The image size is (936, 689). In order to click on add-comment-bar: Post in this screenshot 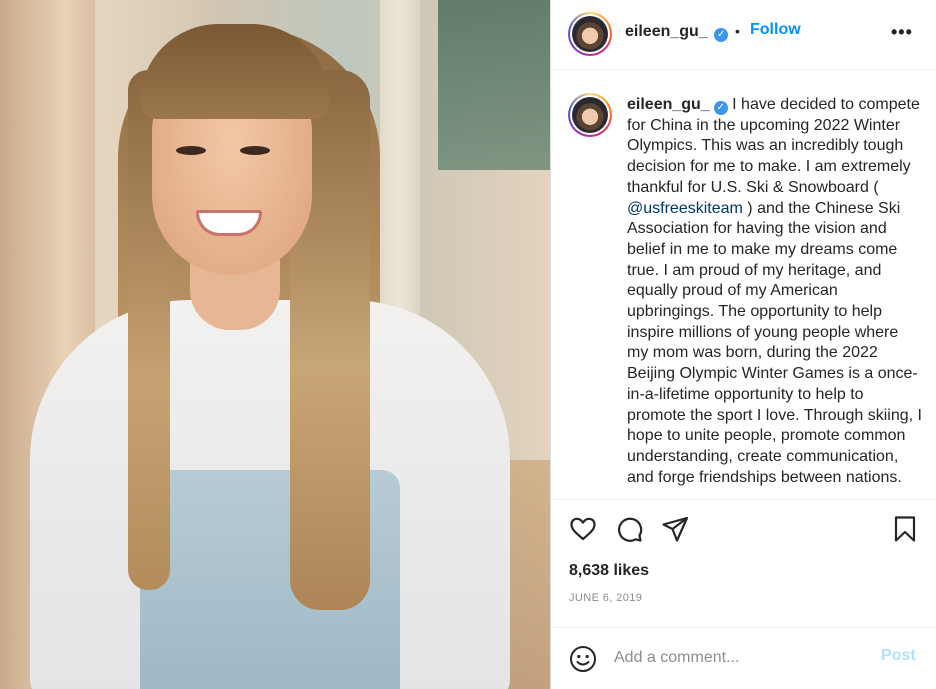, I will do `click(743, 658)`.